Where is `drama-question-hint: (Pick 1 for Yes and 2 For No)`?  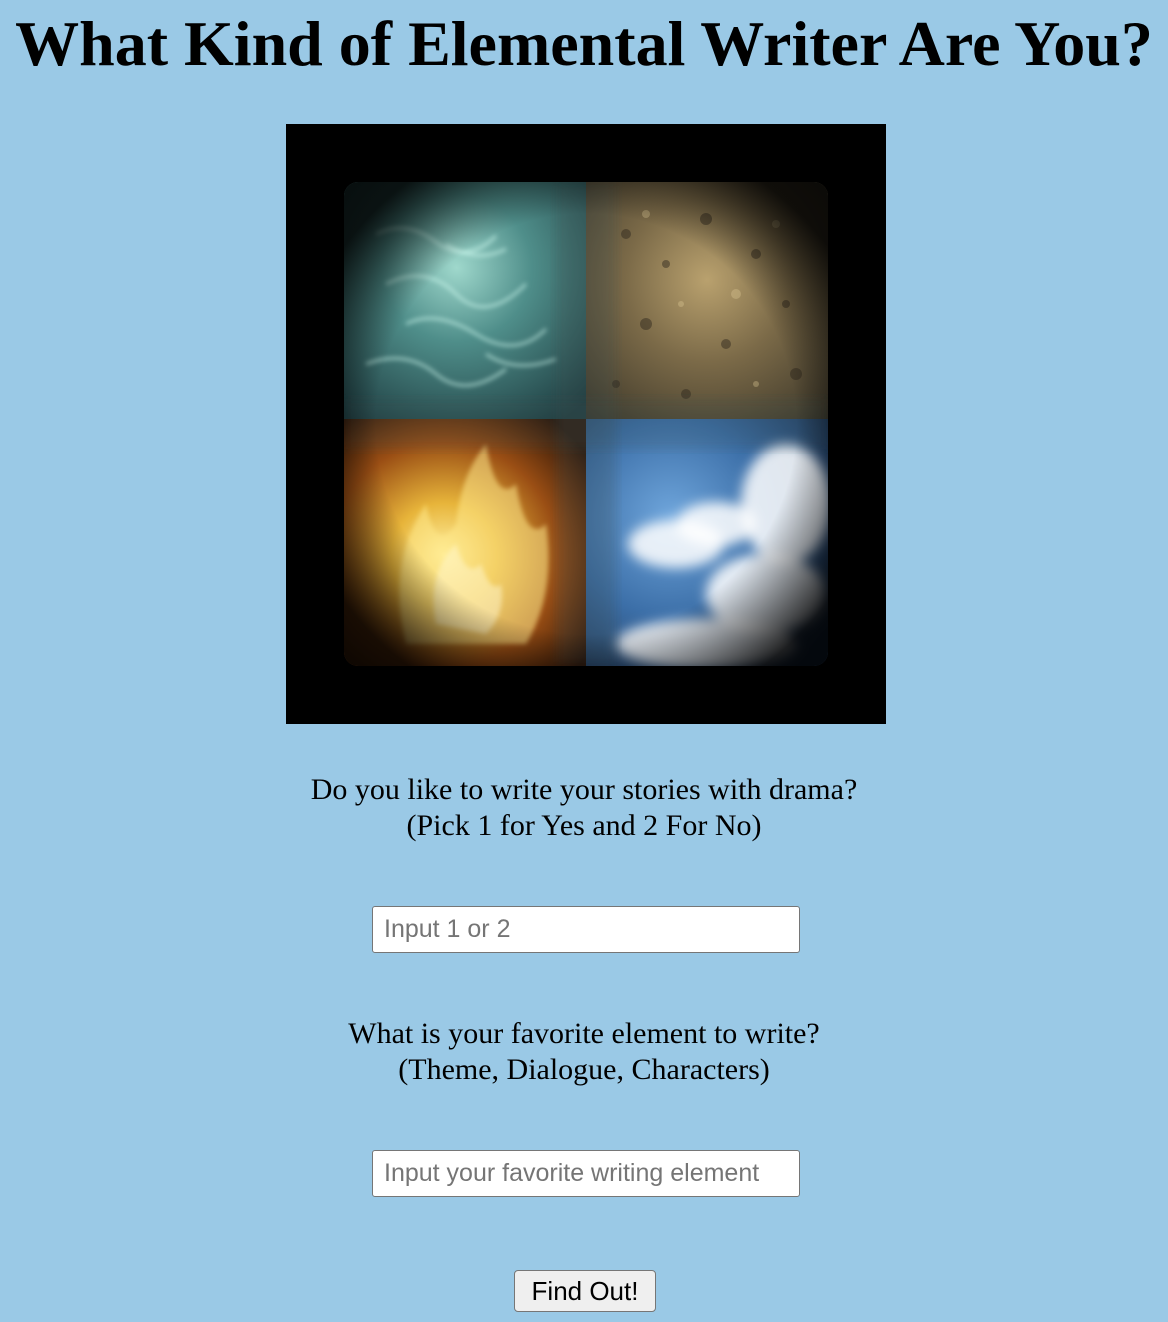 drama-question-hint: (Pick 1 for Yes and 2 For No) is located at coordinates (584, 825).